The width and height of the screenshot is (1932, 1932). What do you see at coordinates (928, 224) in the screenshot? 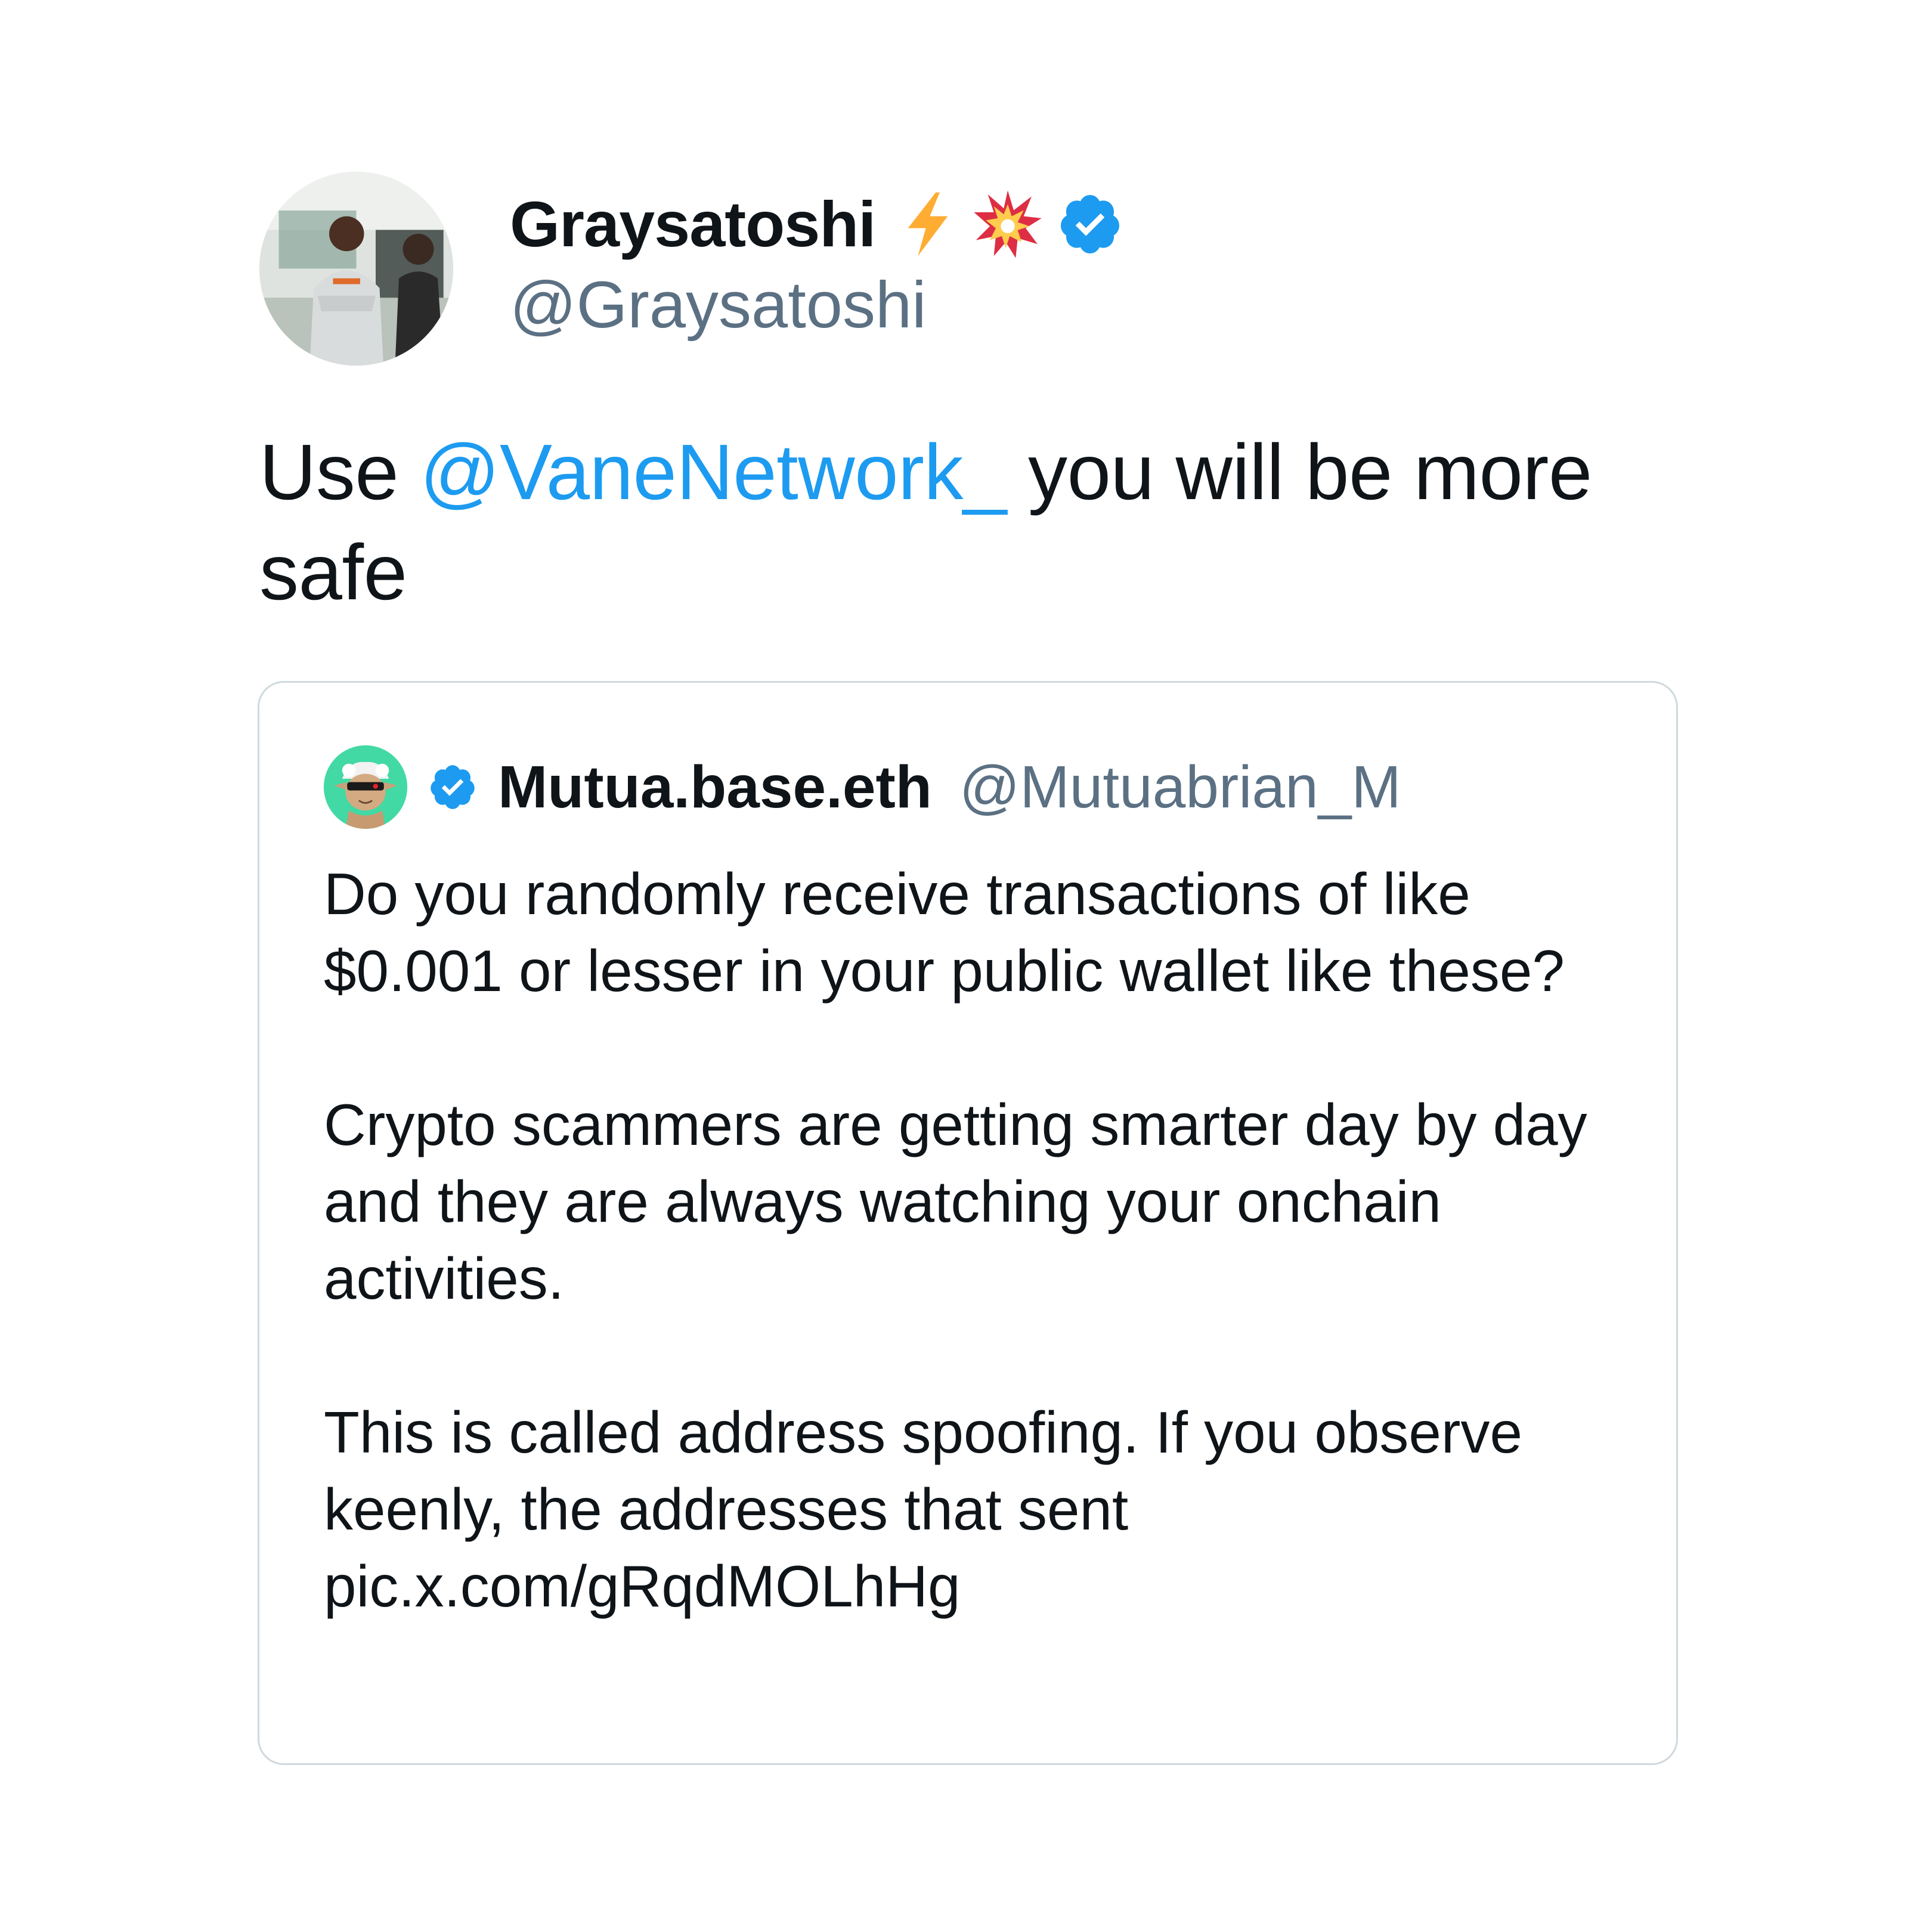
I see `lightning-emoji-icon` at bounding box center [928, 224].